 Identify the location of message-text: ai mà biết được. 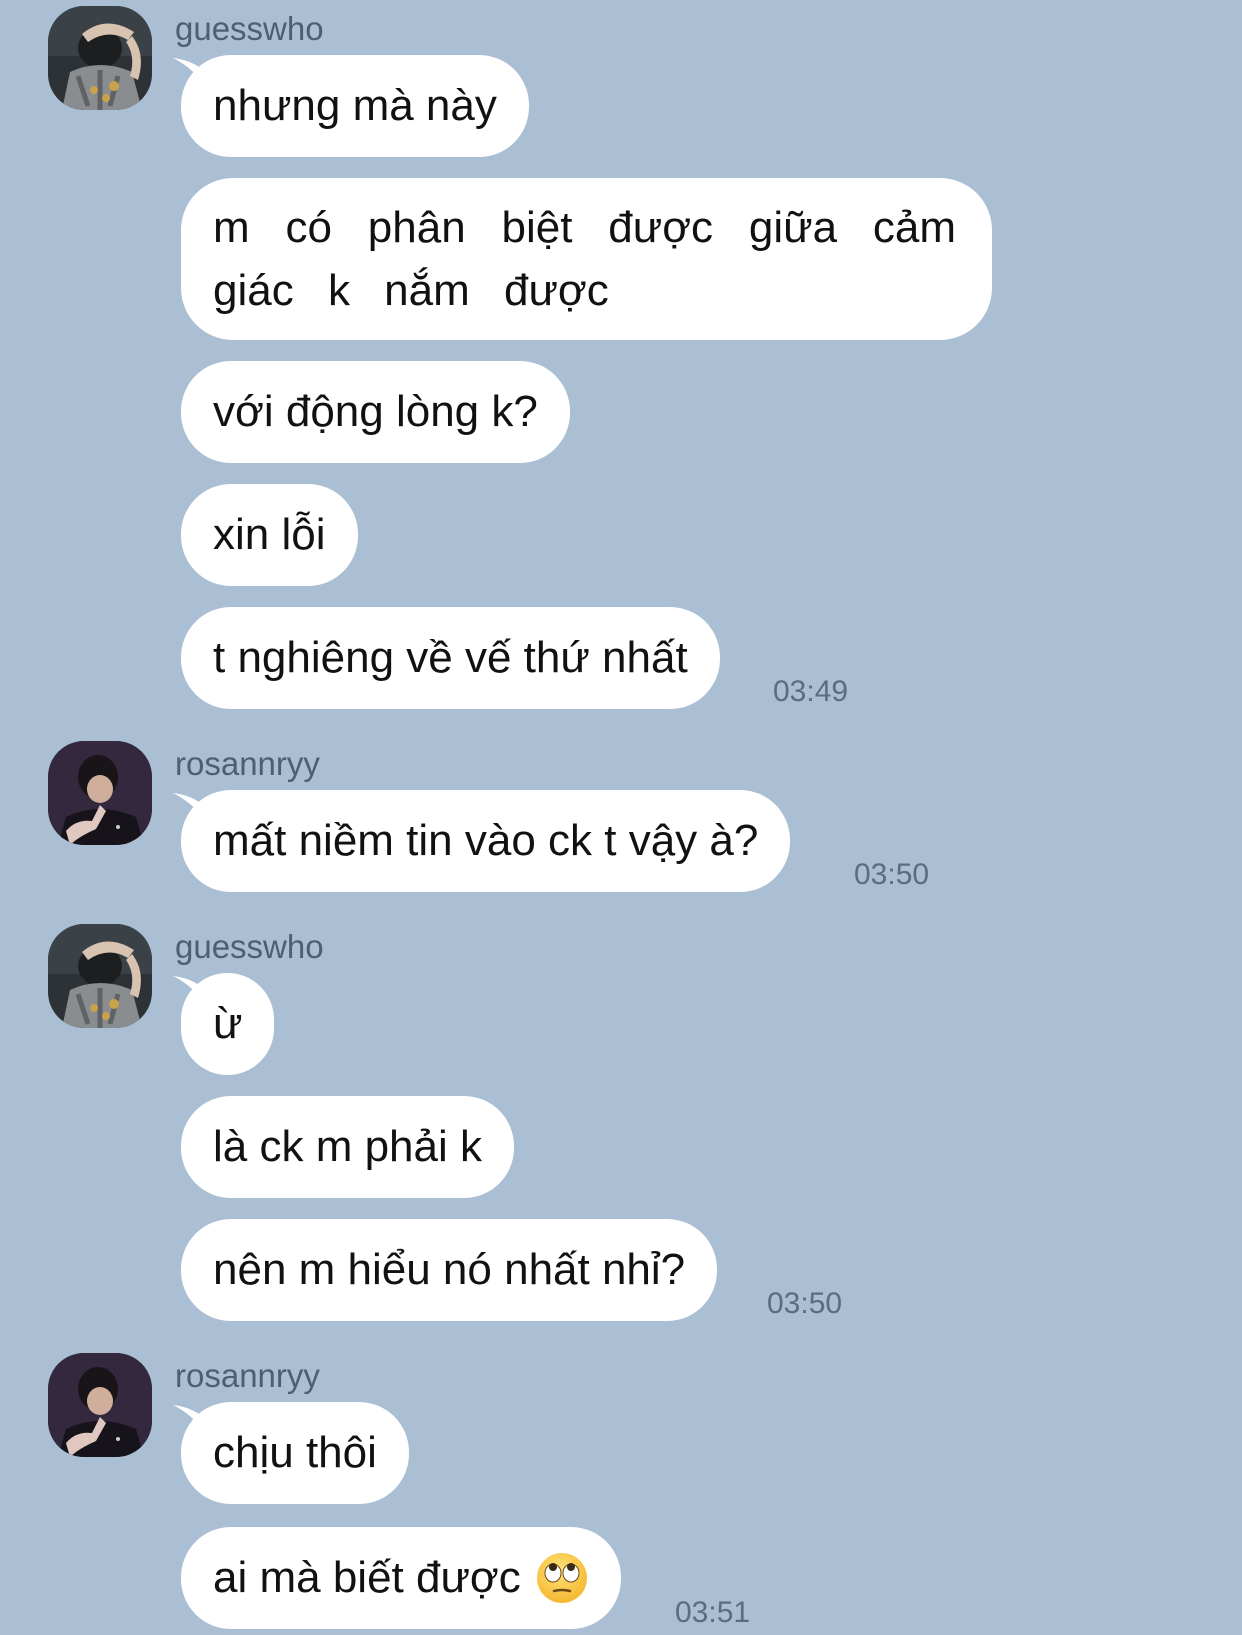
(367, 1577).